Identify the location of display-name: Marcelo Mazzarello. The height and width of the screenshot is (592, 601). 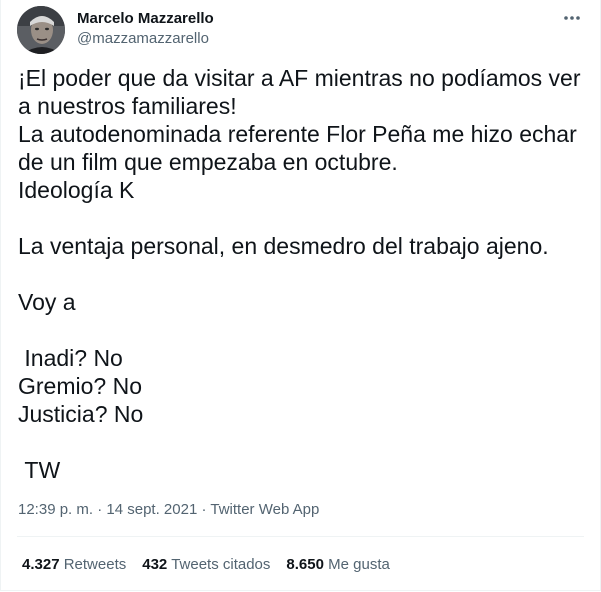
(145, 19).